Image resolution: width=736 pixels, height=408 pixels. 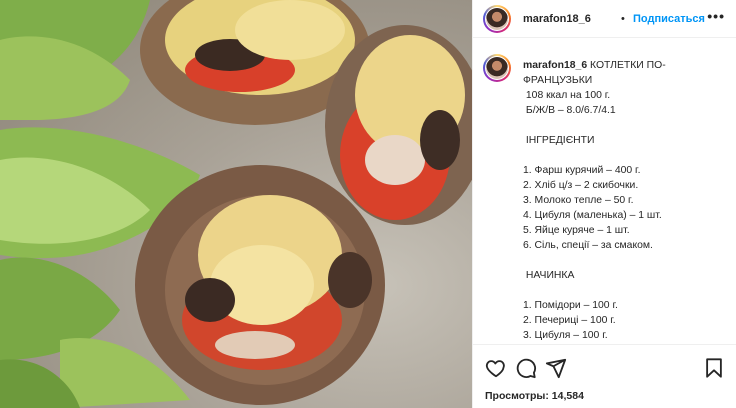 I want to click on more-options-icon: •••, so click(x=716, y=16).